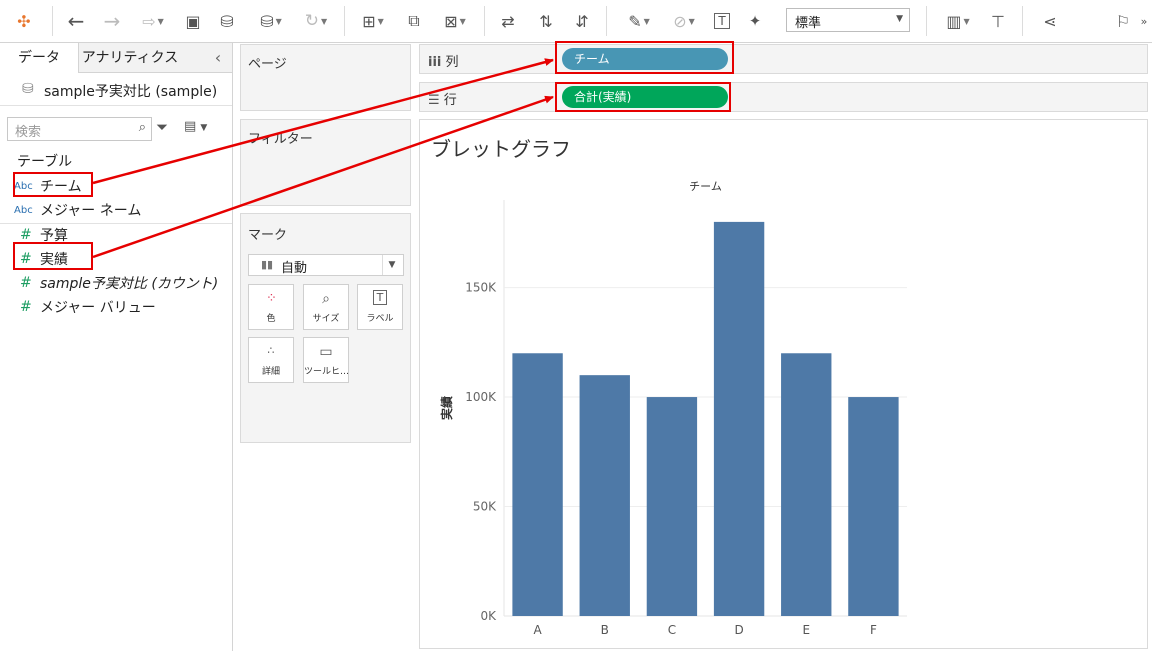  What do you see at coordinates (783, 97) in the screenshot?
I see `rows-shelf: ☰ 行 合計(実績)` at bounding box center [783, 97].